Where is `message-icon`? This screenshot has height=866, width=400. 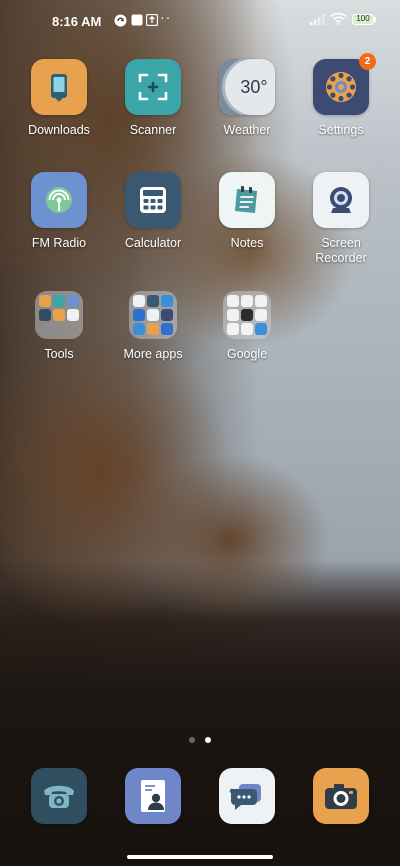 message-icon is located at coordinates (247, 796).